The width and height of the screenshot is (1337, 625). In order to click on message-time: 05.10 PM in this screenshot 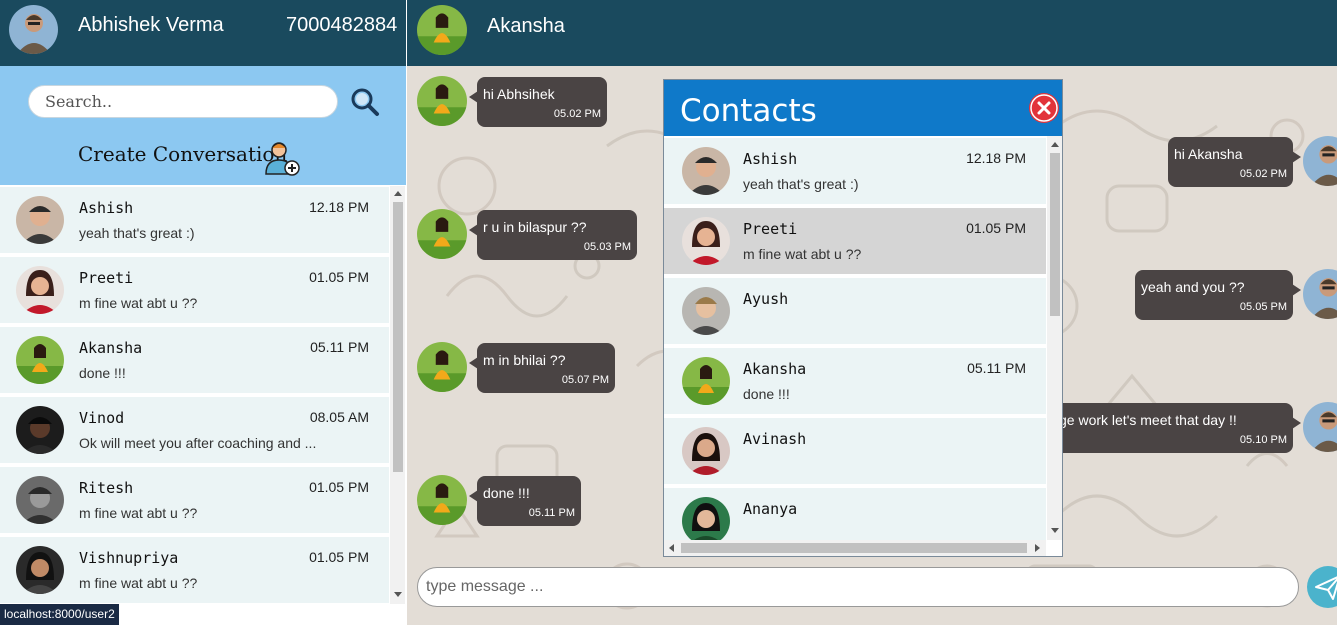, I will do `click(1263, 440)`.